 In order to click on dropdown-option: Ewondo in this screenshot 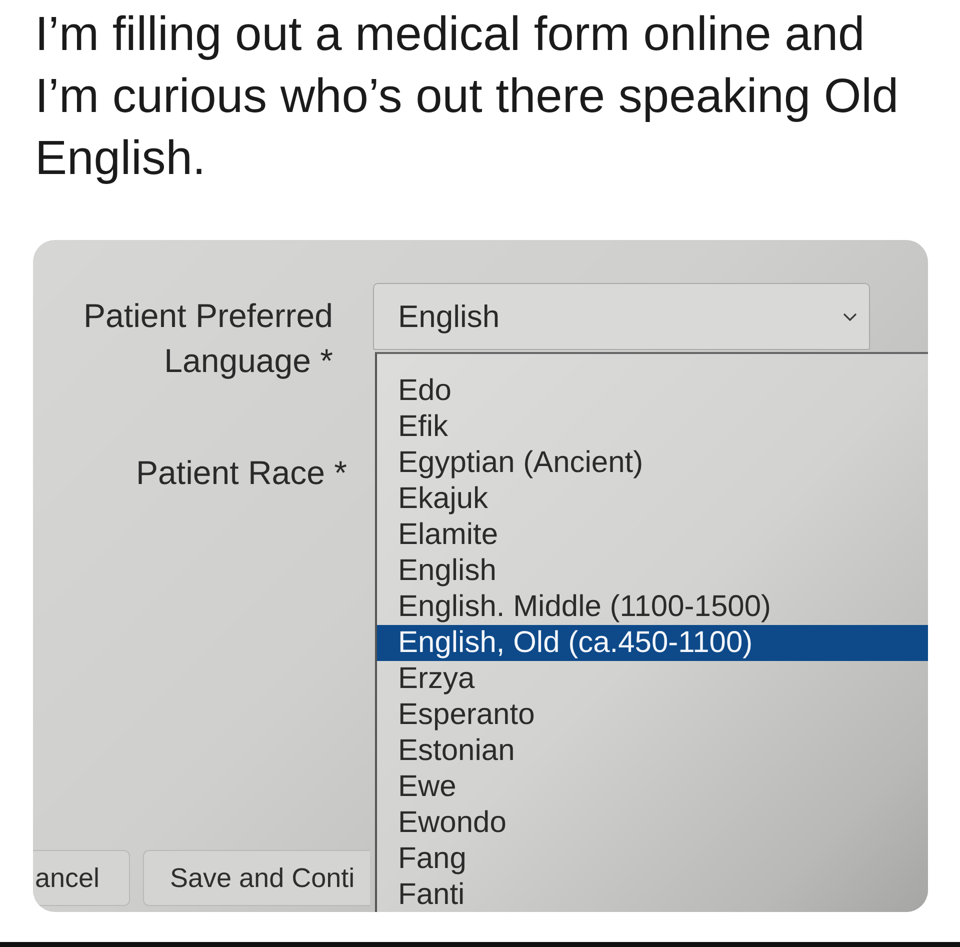, I will do `click(652, 823)`.